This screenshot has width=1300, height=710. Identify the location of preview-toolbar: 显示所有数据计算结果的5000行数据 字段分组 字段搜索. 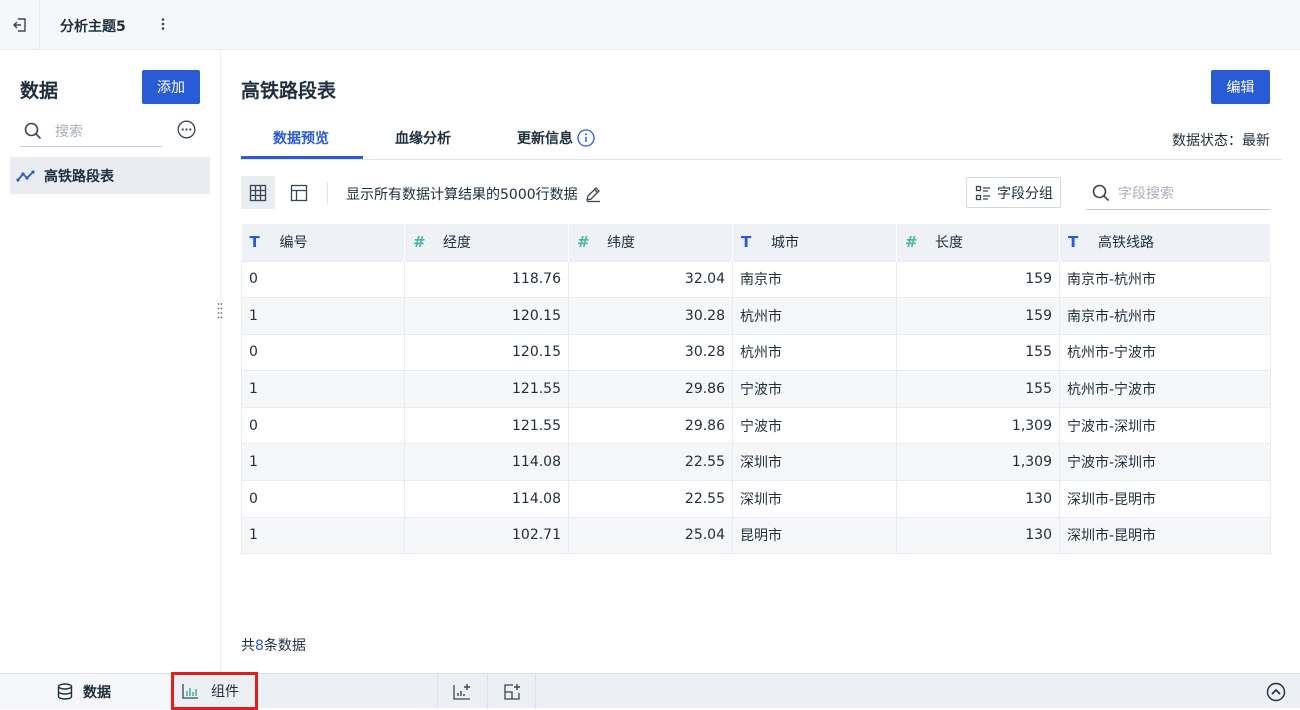
(756, 193).